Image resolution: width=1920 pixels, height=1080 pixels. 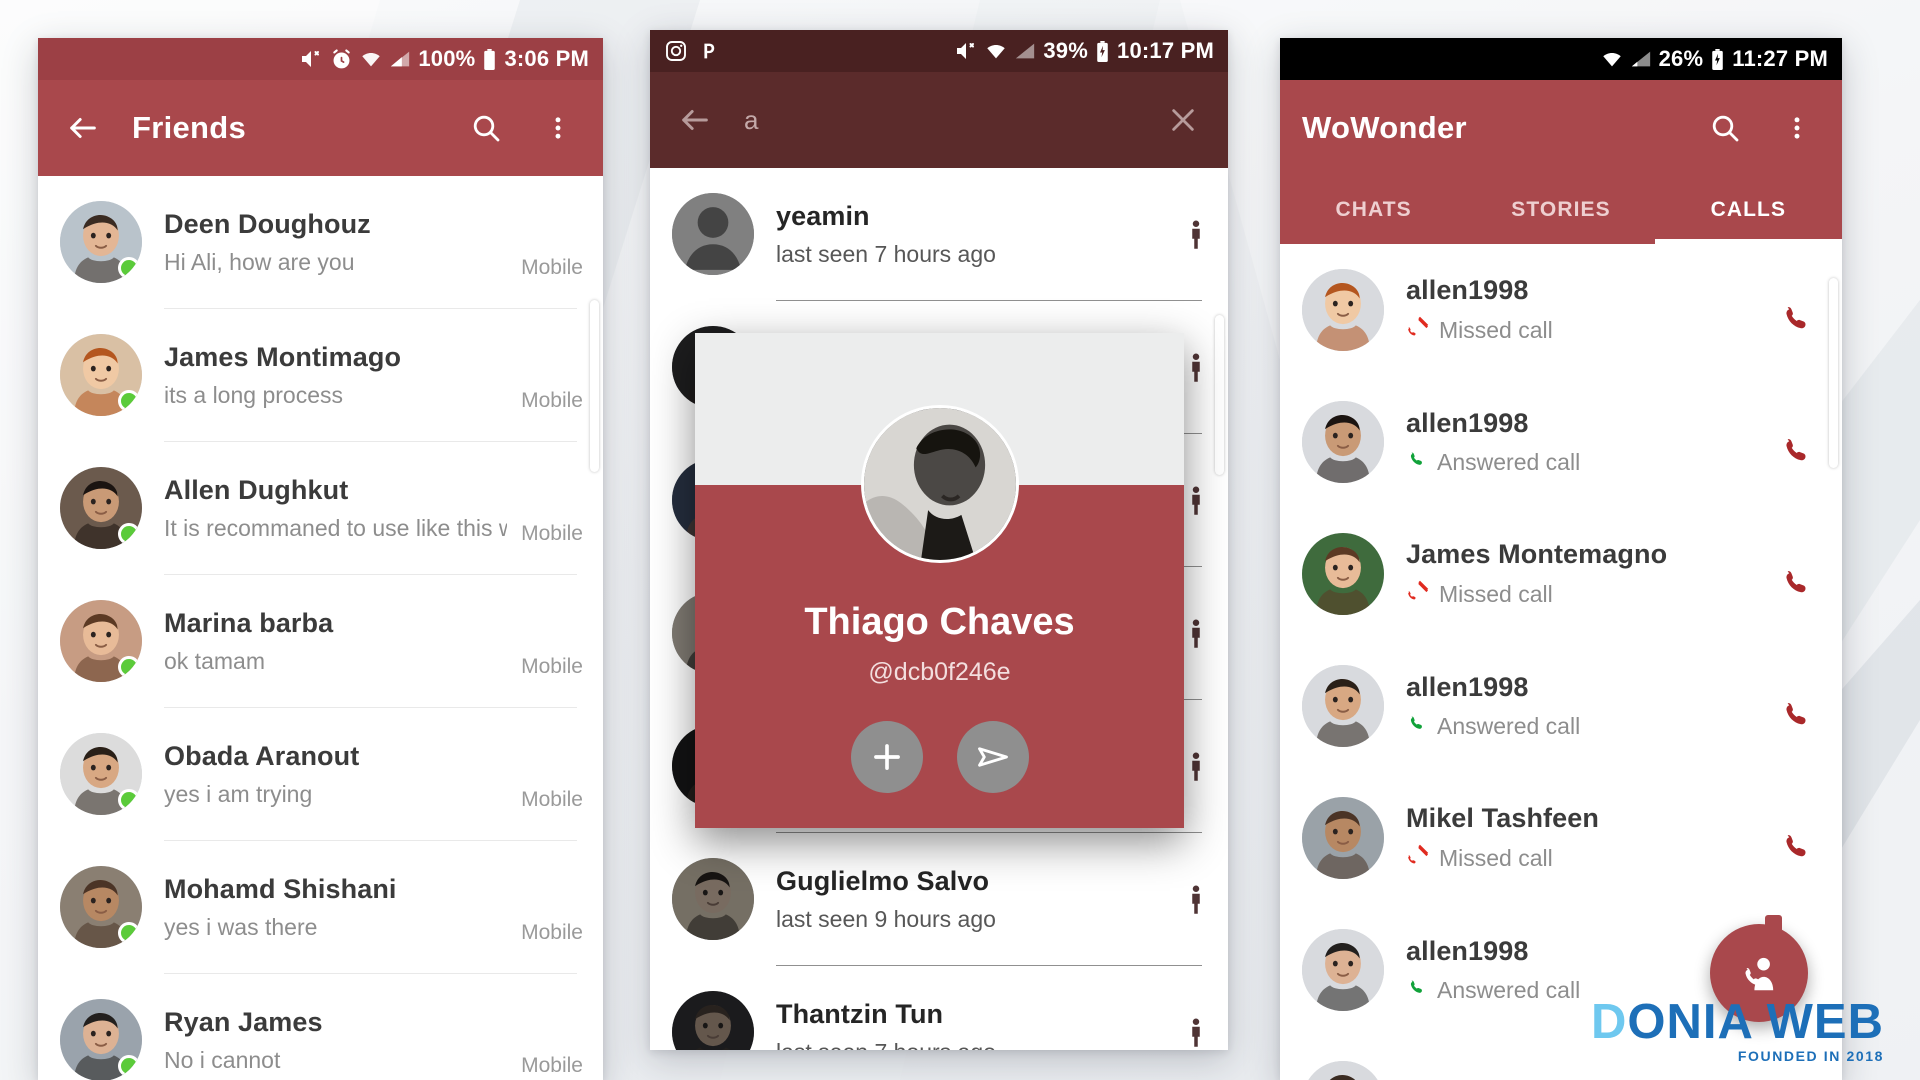 I want to click on friend-list-item: Marina barba ok tamam Mobile, so click(x=320, y=641).